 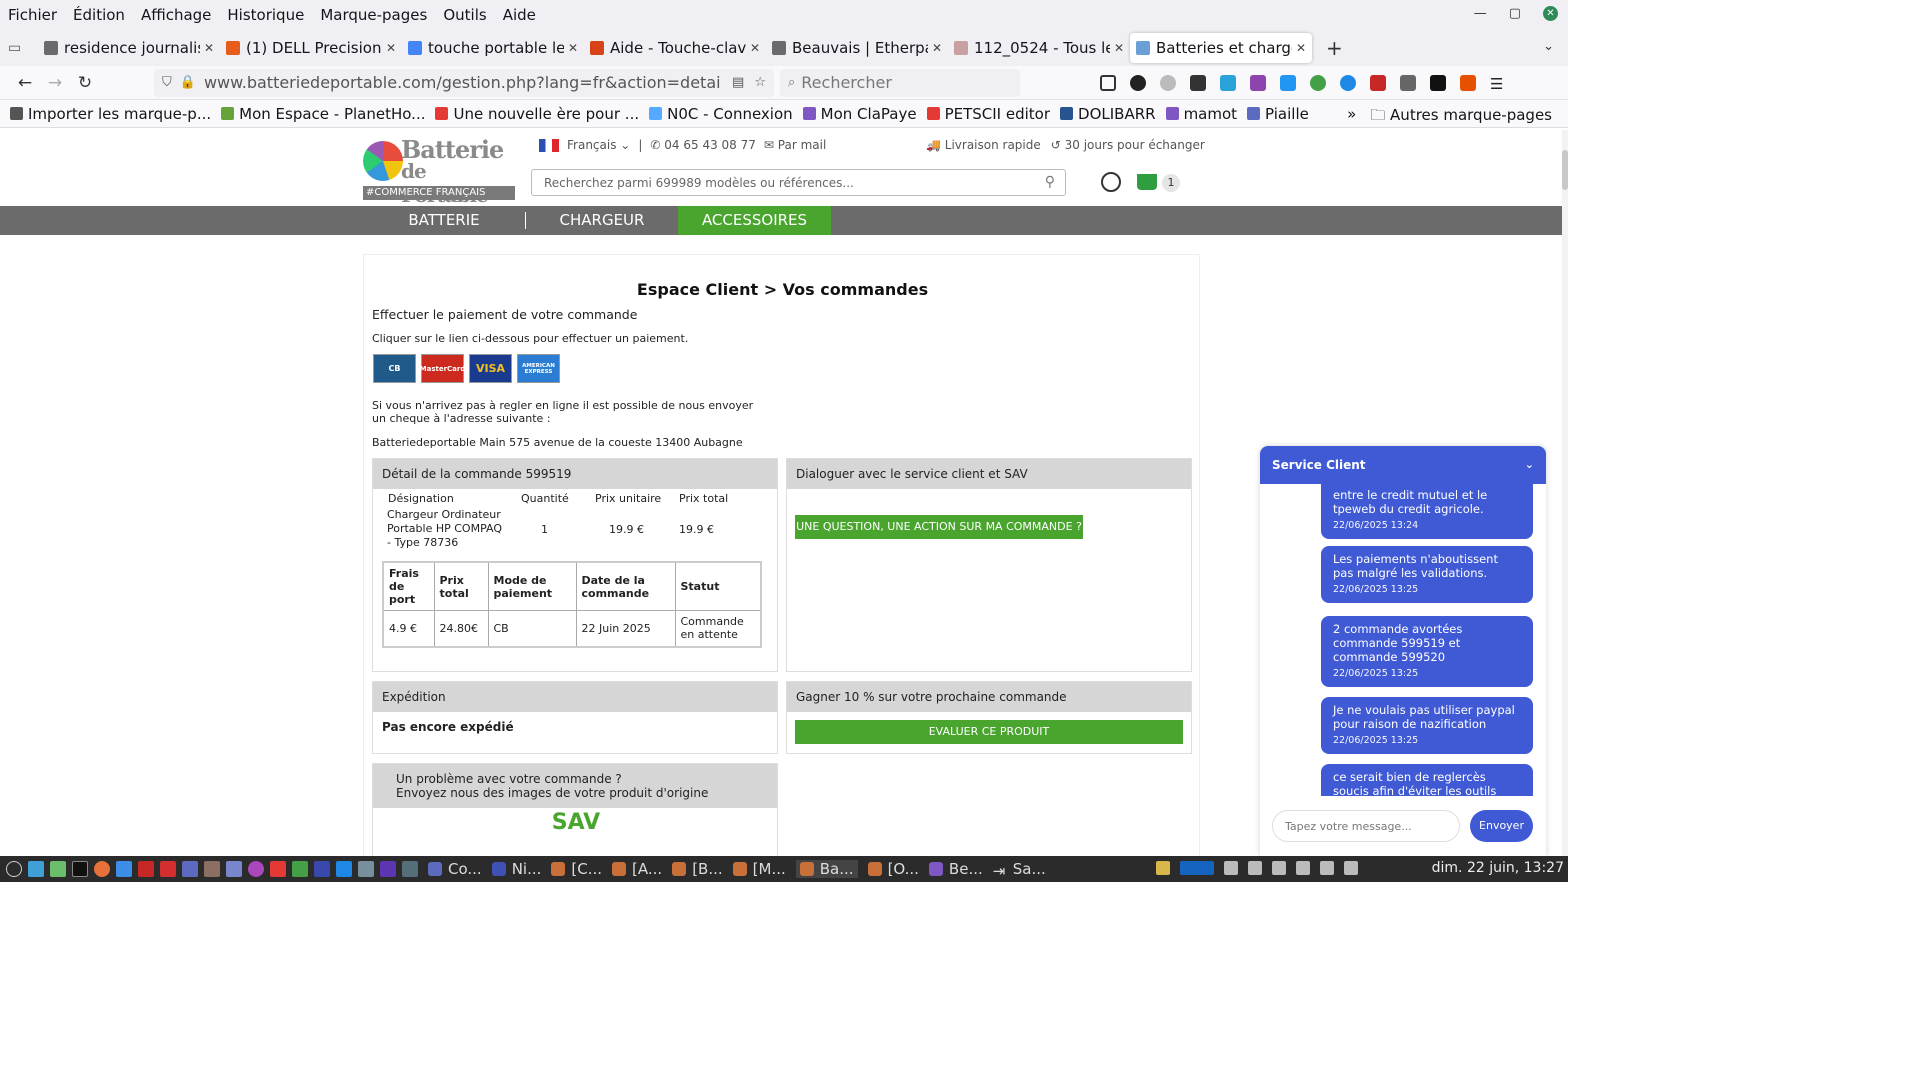 I want to click on chevron-down-icon: ⌄, so click(x=1529, y=464).